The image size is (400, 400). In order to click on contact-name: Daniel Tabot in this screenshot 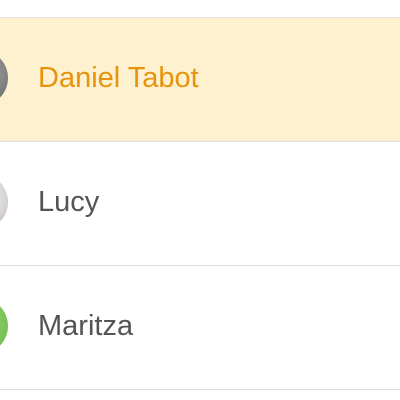, I will do `click(118, 78)`.